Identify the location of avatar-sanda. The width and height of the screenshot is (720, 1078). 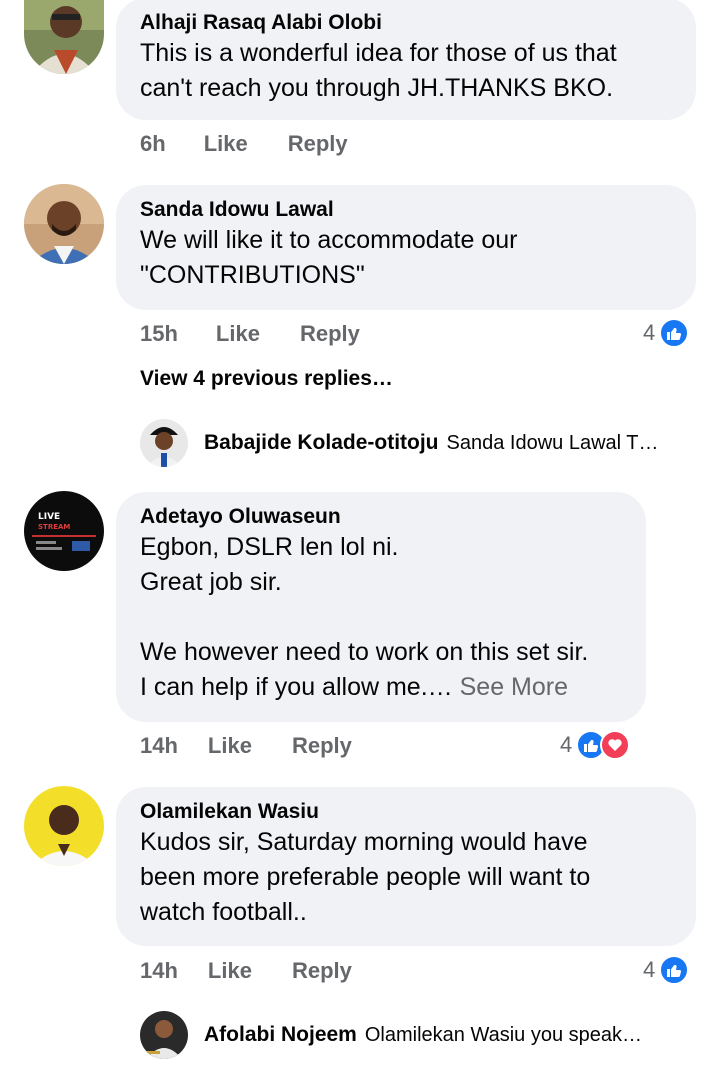
(64, 224).